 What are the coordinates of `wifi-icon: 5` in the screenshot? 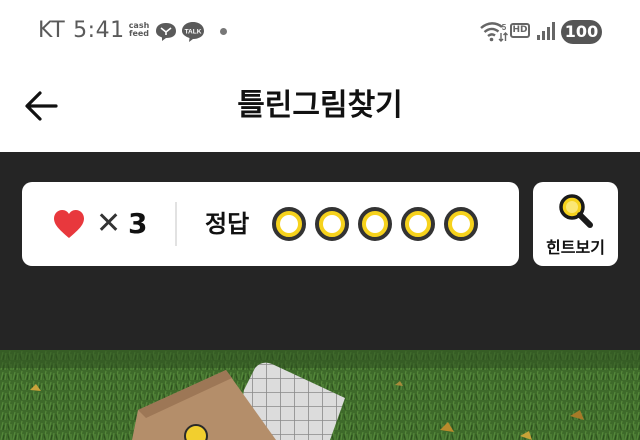 It's located at (494, 32).